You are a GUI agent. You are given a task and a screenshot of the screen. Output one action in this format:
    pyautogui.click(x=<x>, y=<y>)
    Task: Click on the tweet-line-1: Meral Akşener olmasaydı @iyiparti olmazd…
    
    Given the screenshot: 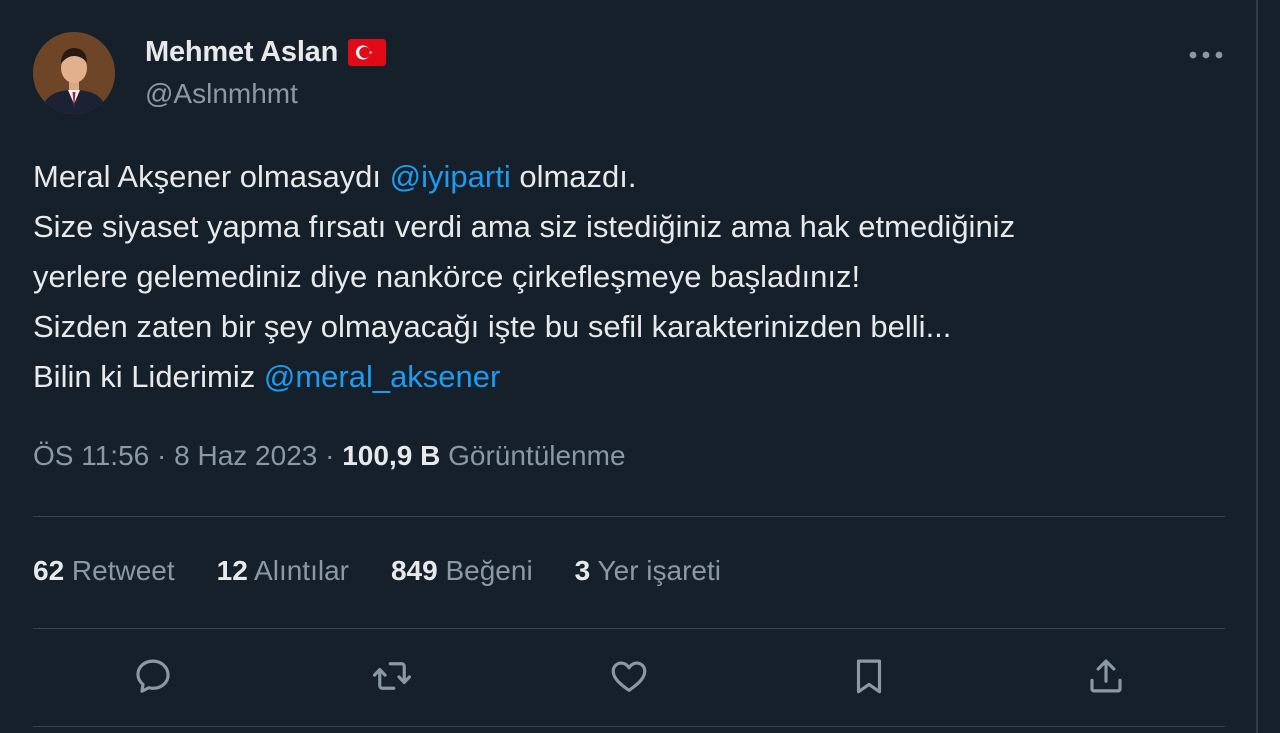 What is the action you would take?
    pyautogui.click(x=335, y=176)
    